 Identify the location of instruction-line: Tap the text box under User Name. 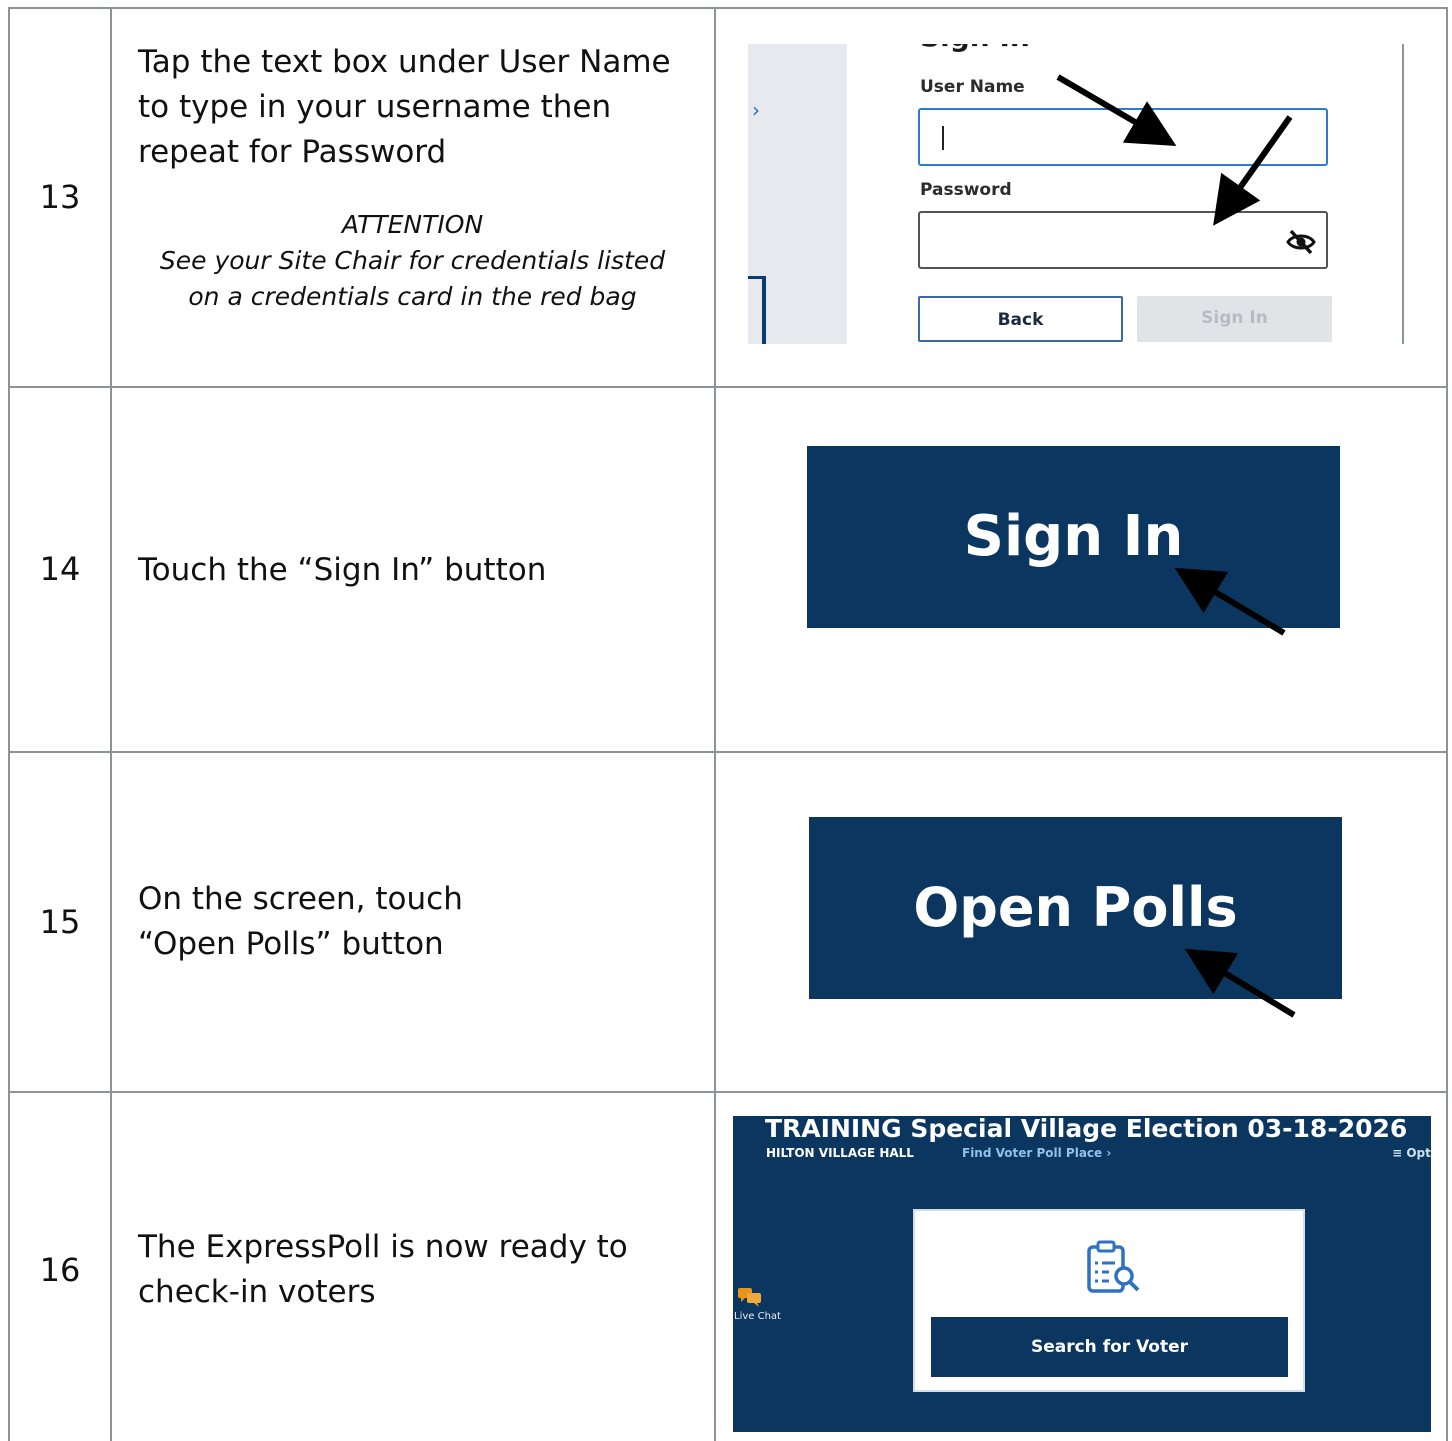
(404, 62).